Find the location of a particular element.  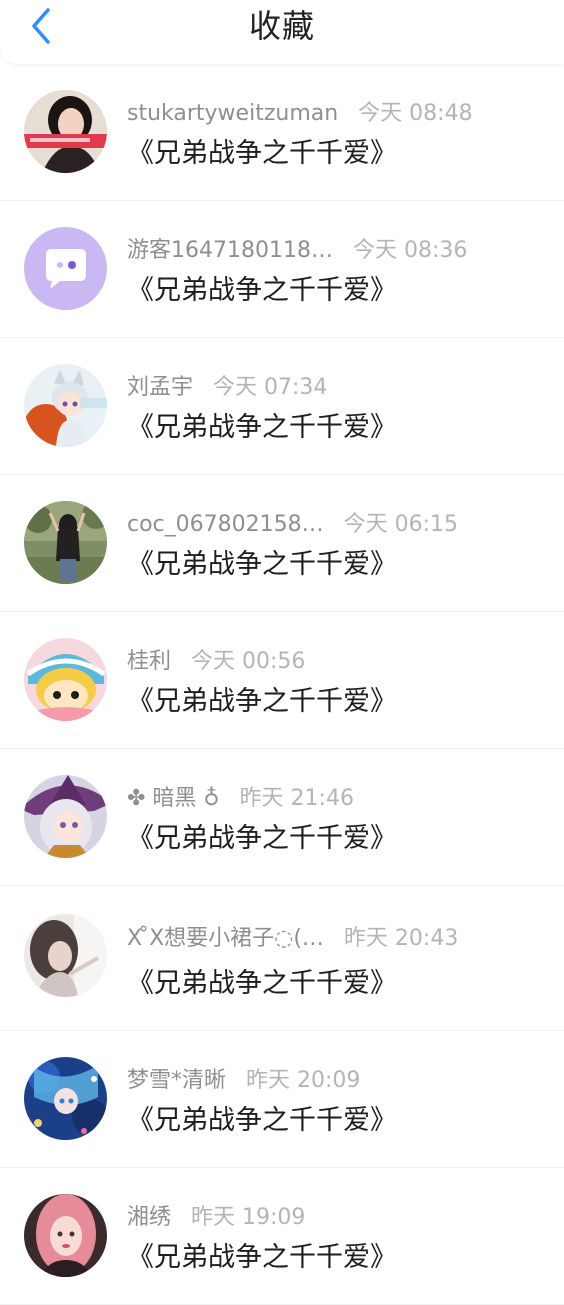

avatar-anime-witch is located at coordinates (65, 816).